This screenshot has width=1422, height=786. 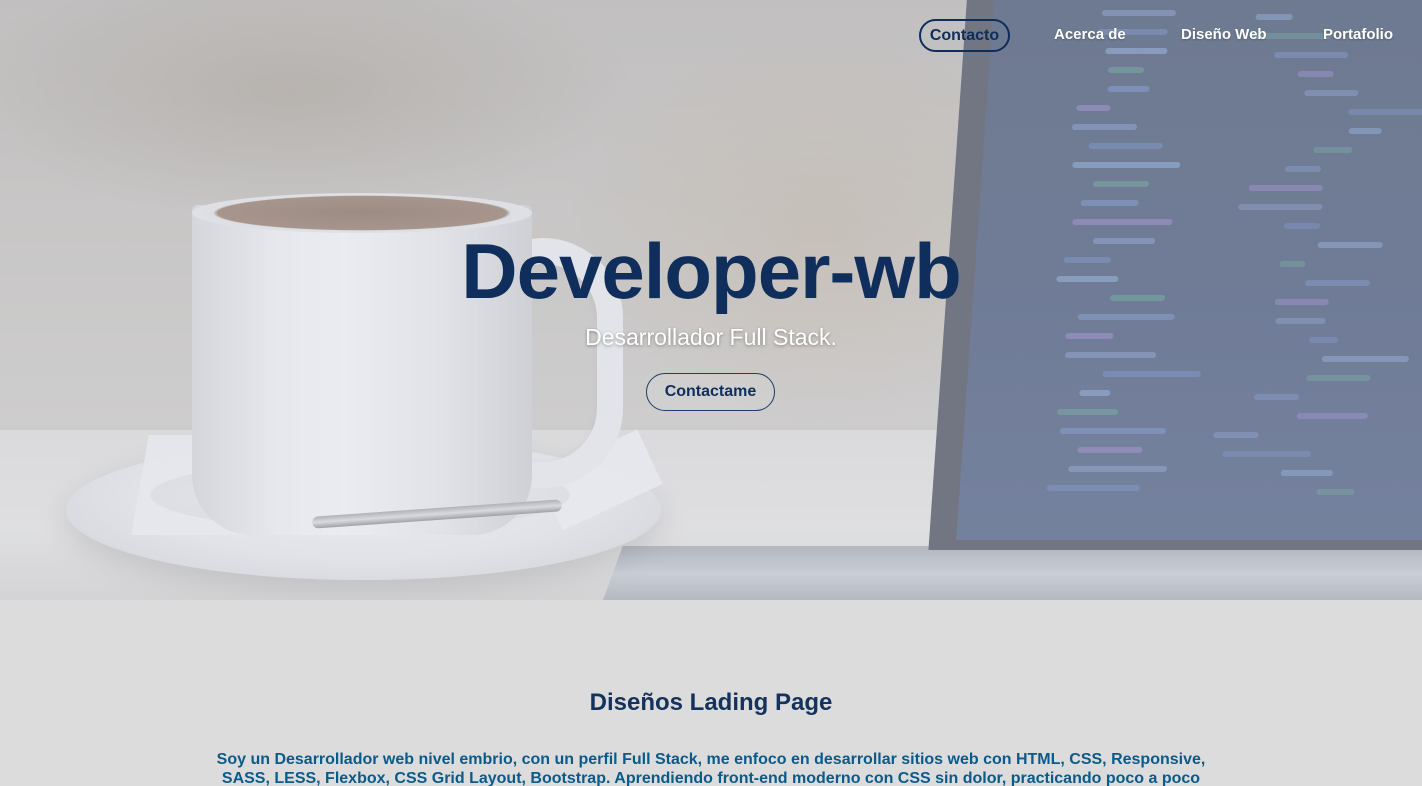 What do you see at coordinates (711, 271) in the screenshot?
I see `hero-title: Developer-wb` at bounding box center [711, 271].